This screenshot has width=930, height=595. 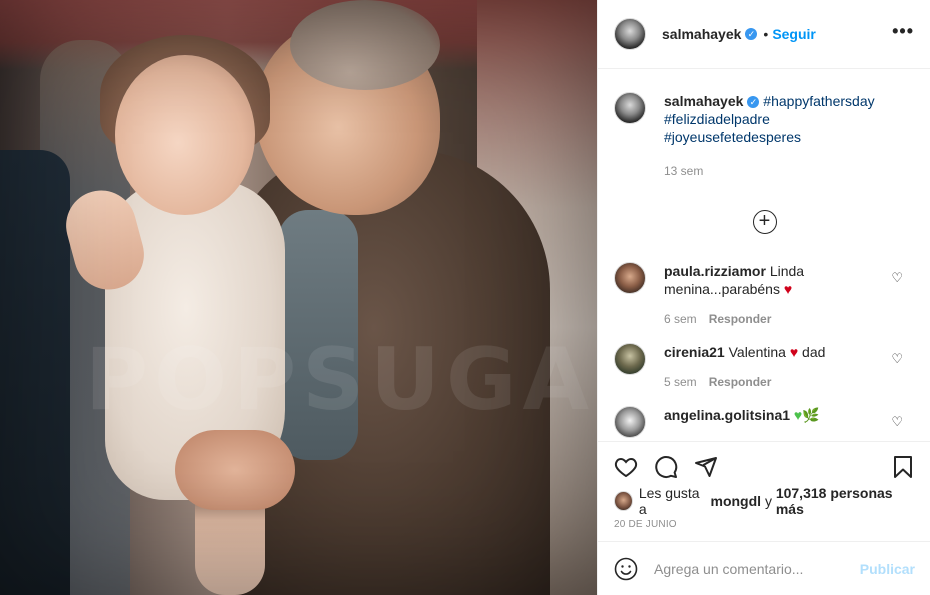 What do you see at coordinates (794, 34) in the screenshot?
I see `follow-button: Seguir` at bounding box center [794, 34].